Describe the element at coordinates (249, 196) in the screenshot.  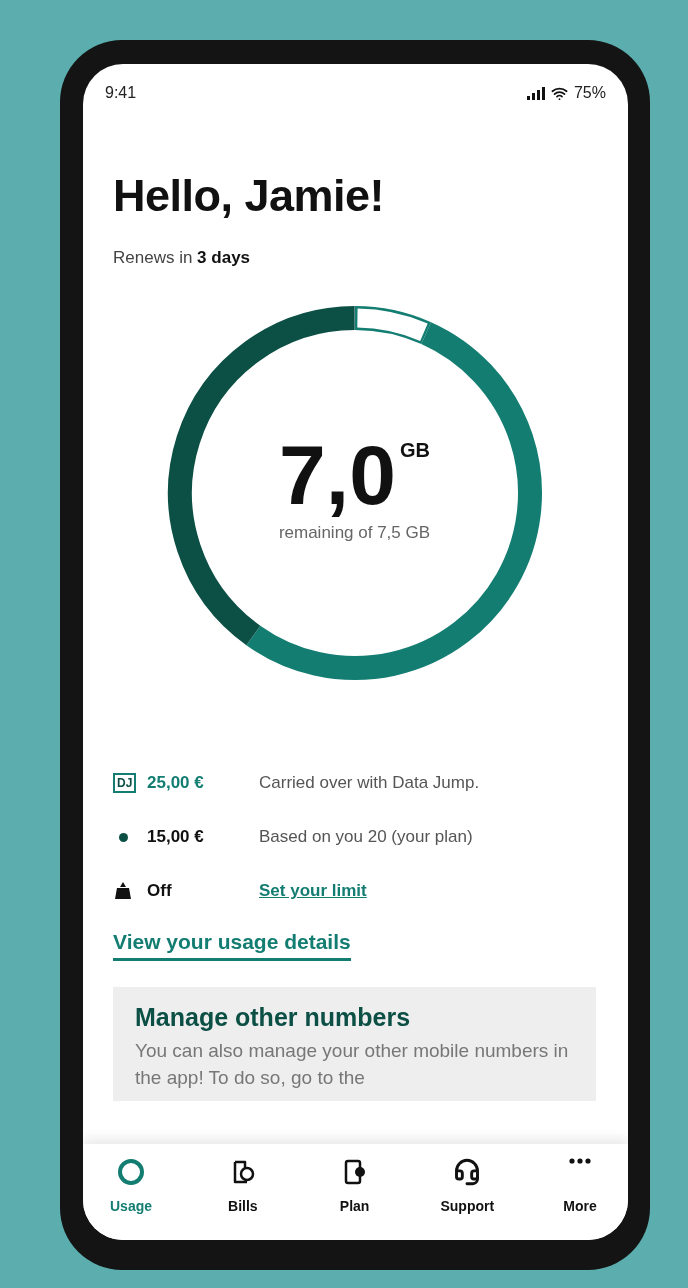
I see `greeting-title: Hello, Jamie!` at that location.